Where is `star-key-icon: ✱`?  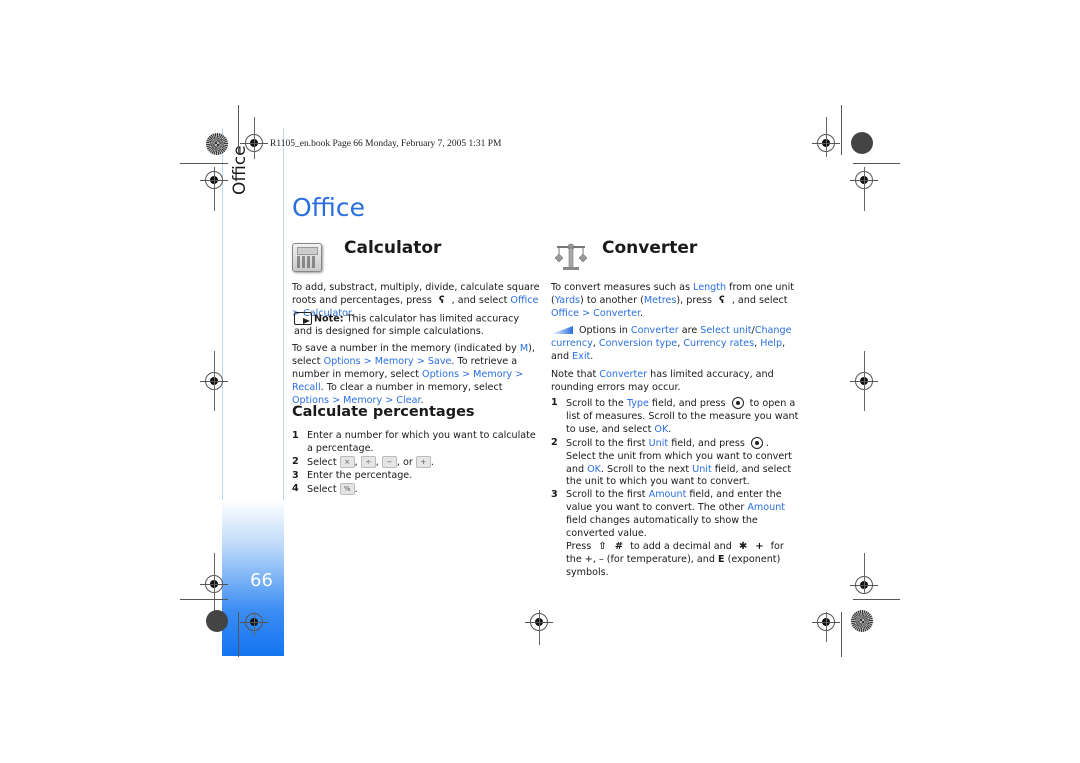
star-key-icon: ✱ is located at coordinates (743, 546).